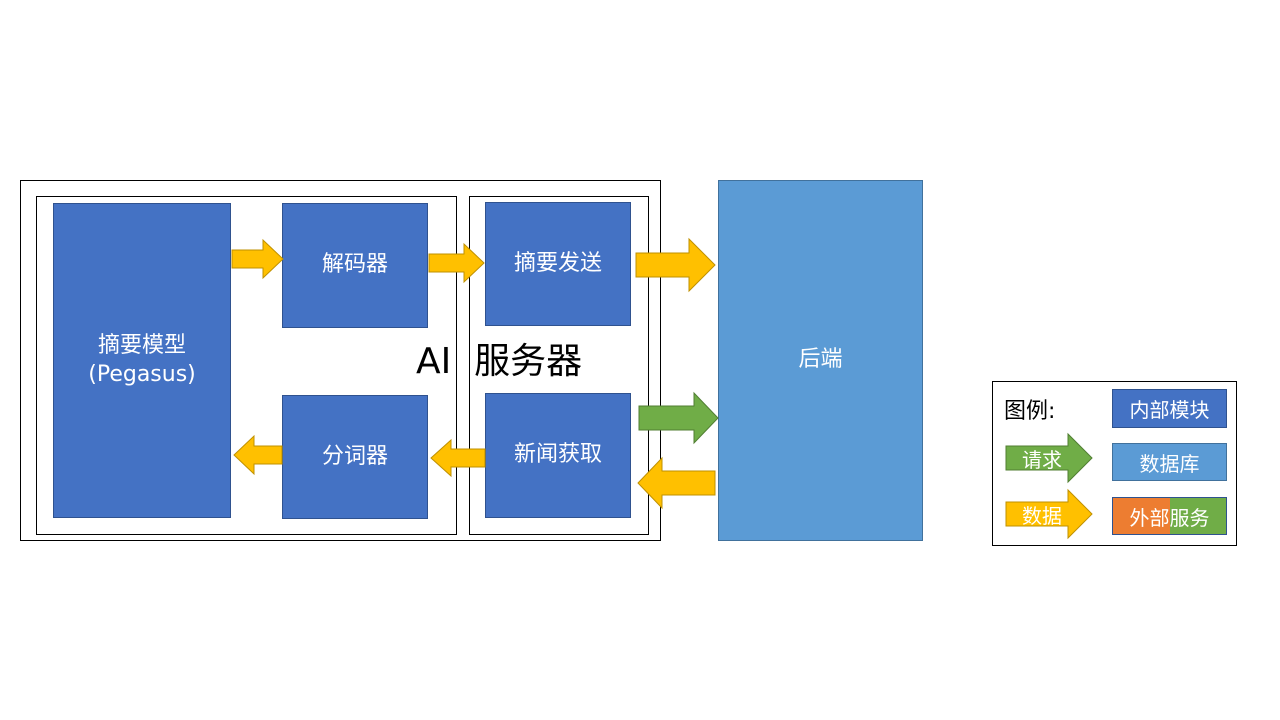 The height and width of the screenshot is (720, 1280). I want to click on news-fetch-label: 新闻获取, so click(557, 455).